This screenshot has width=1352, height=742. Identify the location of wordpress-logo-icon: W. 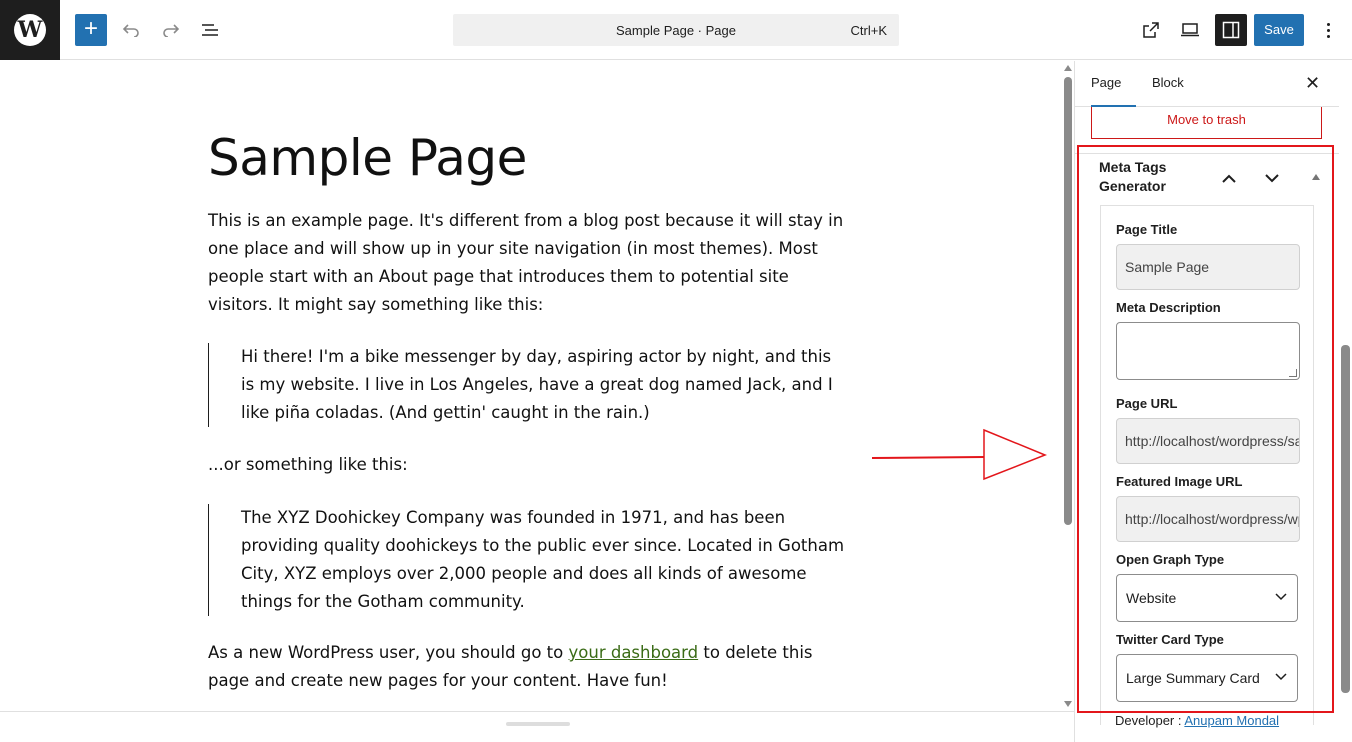
(30, 30).